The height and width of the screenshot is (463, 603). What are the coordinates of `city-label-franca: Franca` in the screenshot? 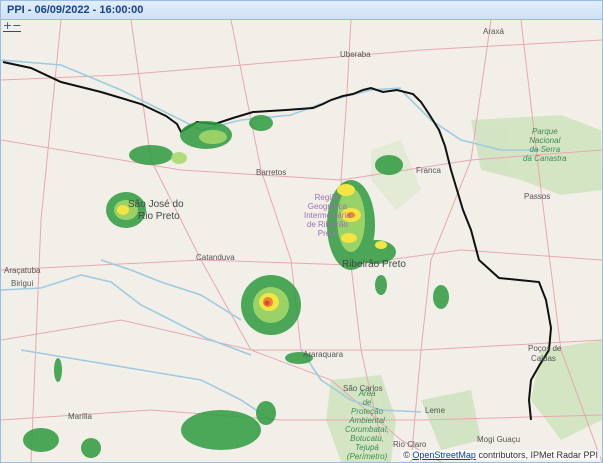 It's located at (428, 170).